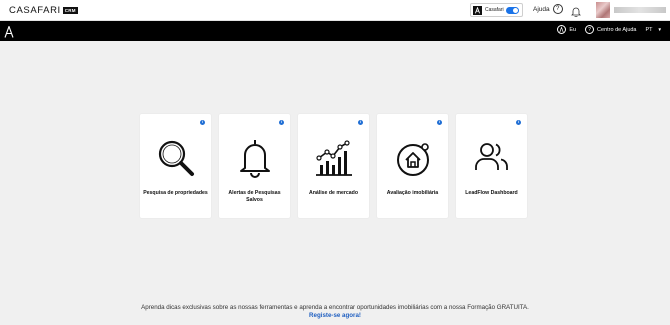 This screenshot has width=670, height=325. I want to click on me-menu: Eu, so click(566, 29).